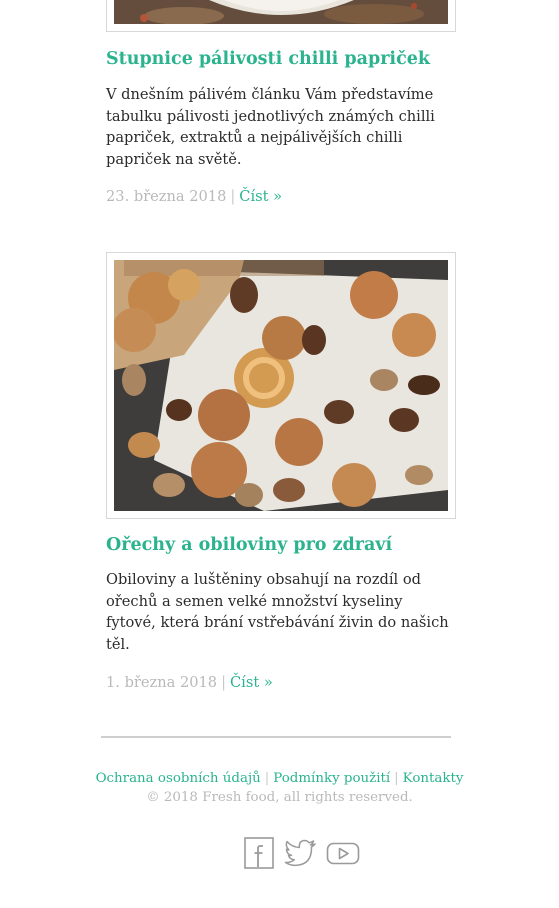  What do you see at coordinates (433, 778) in the screenshot?
I see `footer-link-contacts: Kontakty` at bounding box center [433, 778].